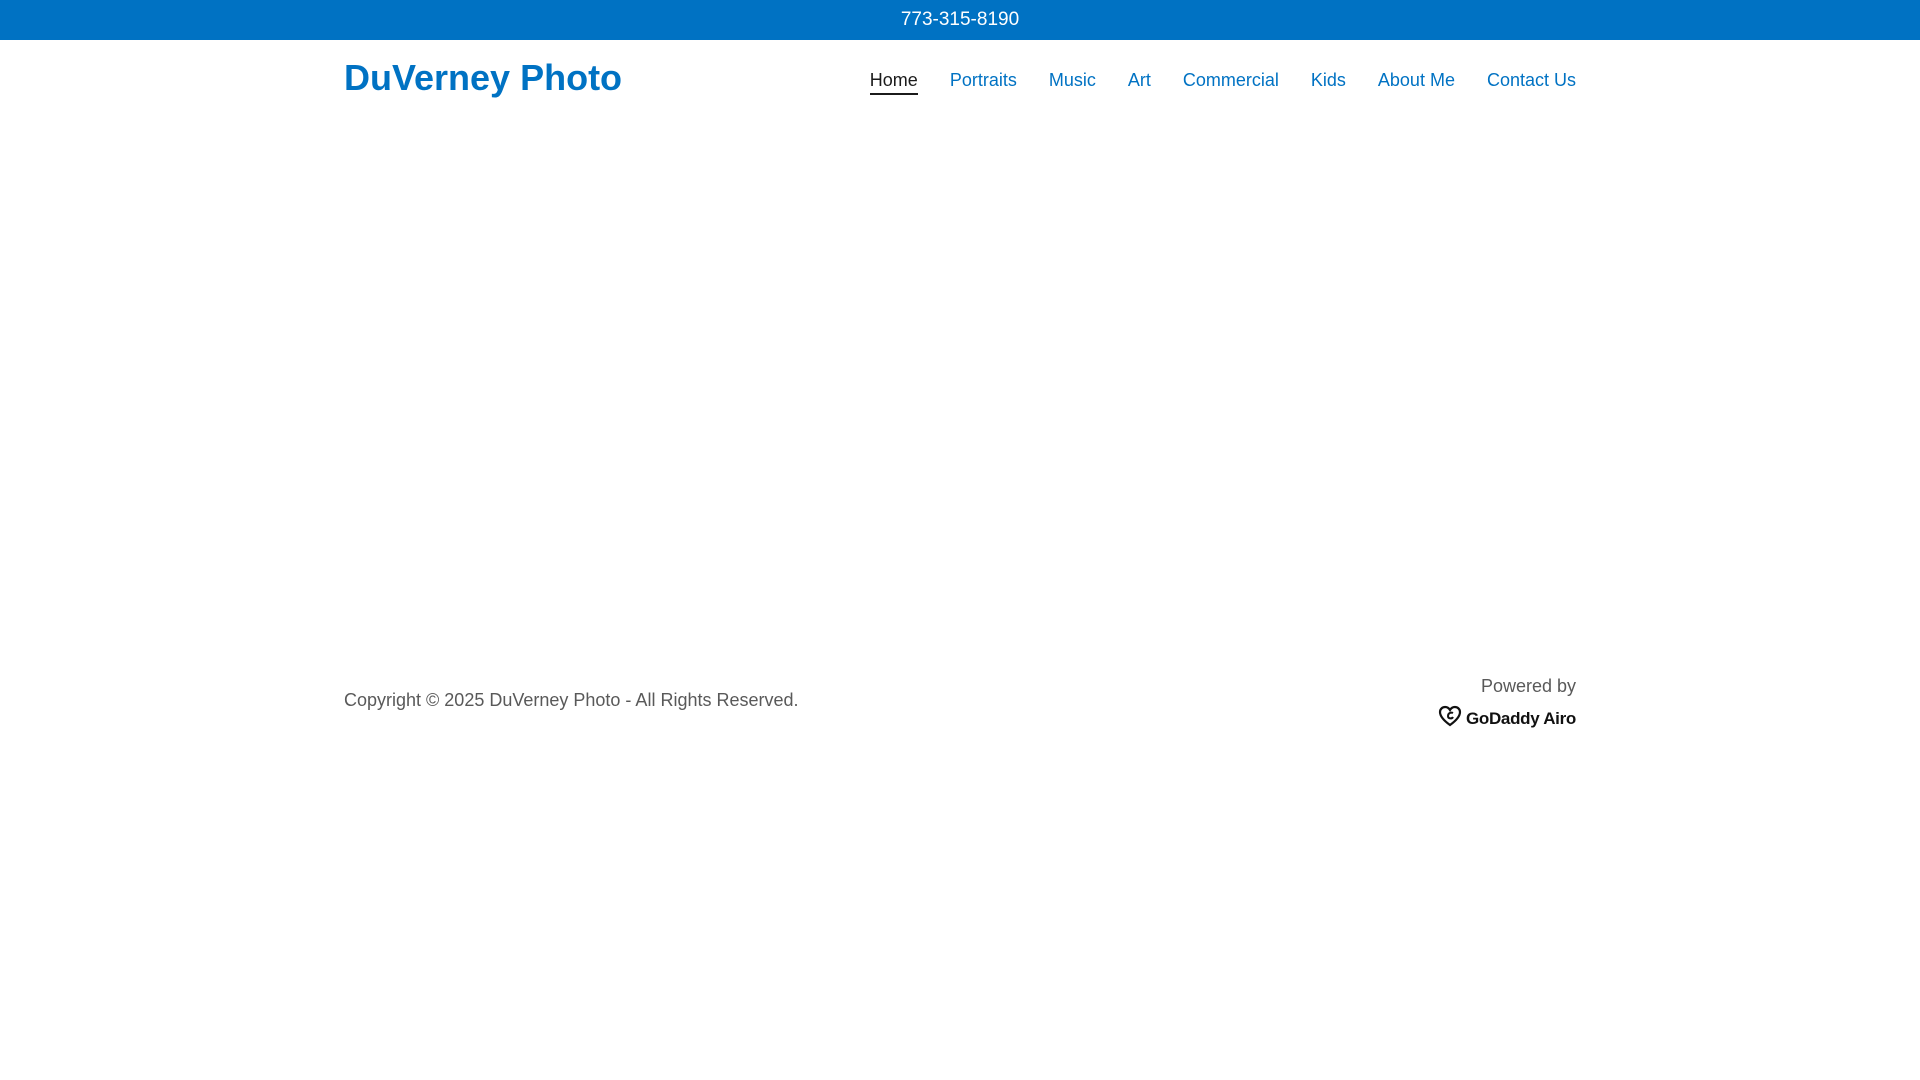 The height and width of the screenshot is (1080, 1920). I want to click on nav-contact-us: Contact Us, so click(1531, 82).